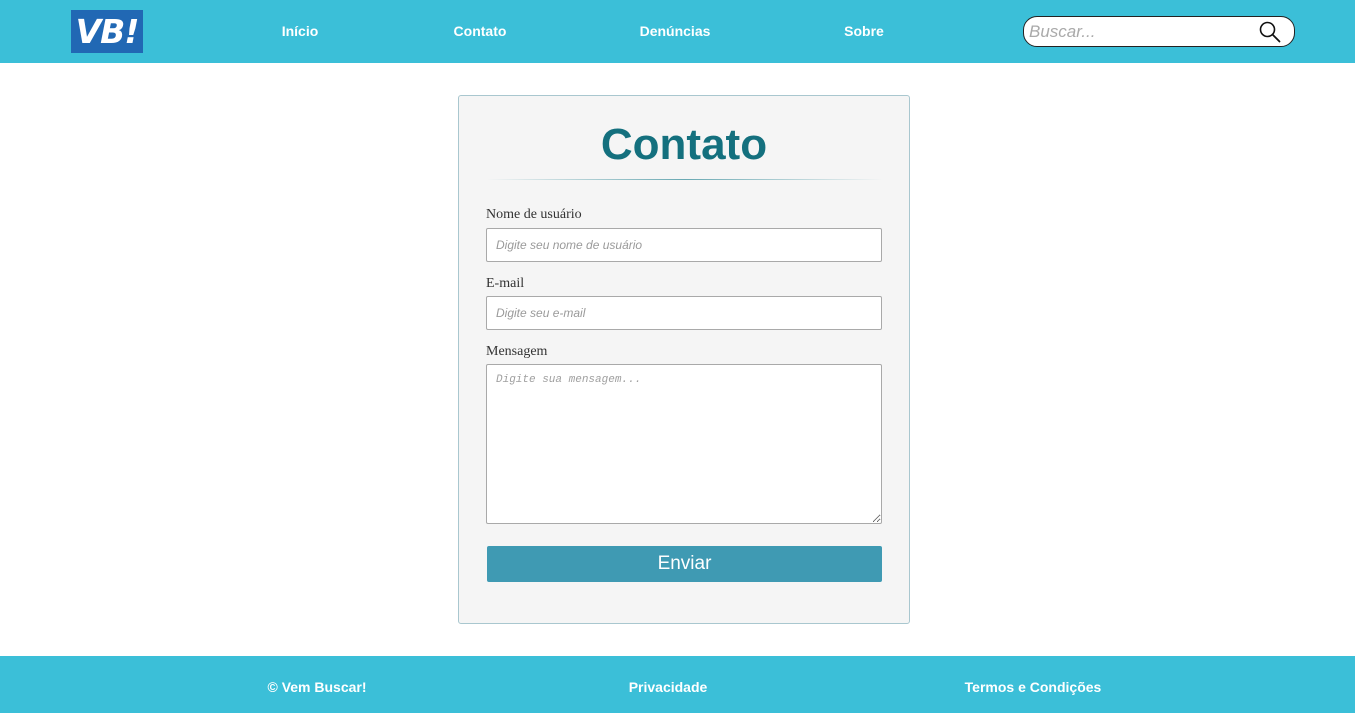  I want to click on email-label: E-mail, so click(505, 283).